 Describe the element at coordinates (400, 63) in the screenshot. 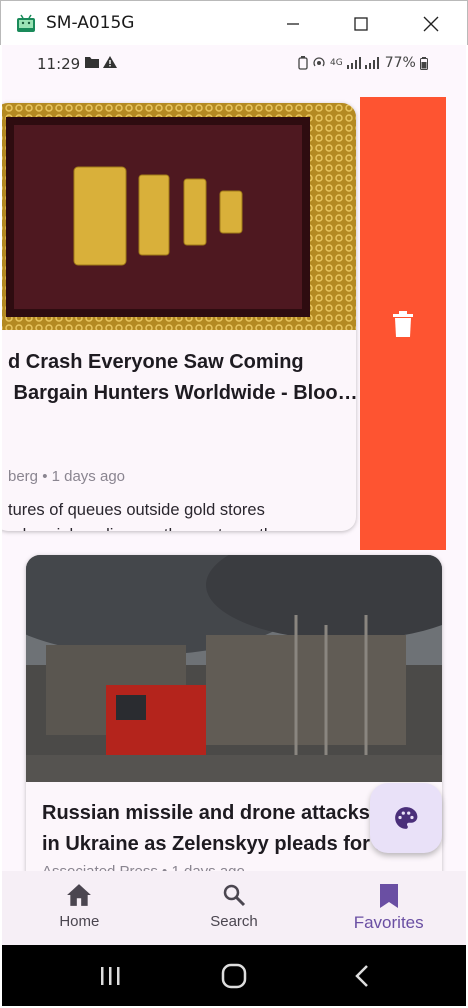

I see `battery-percent: 77%` at that location.